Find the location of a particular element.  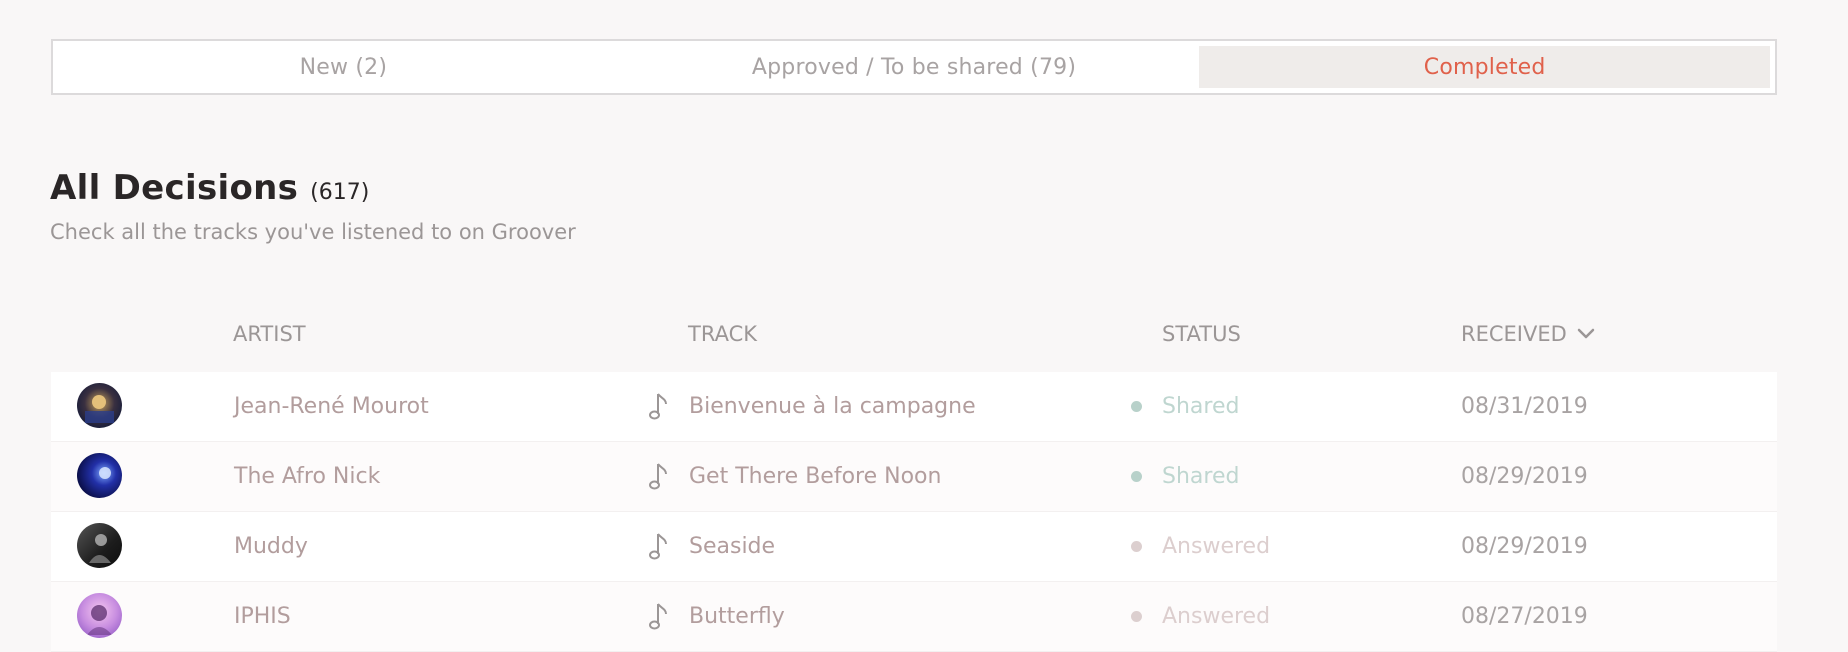

track-title: Get There Before Noon is located at coordinates (815, 476).